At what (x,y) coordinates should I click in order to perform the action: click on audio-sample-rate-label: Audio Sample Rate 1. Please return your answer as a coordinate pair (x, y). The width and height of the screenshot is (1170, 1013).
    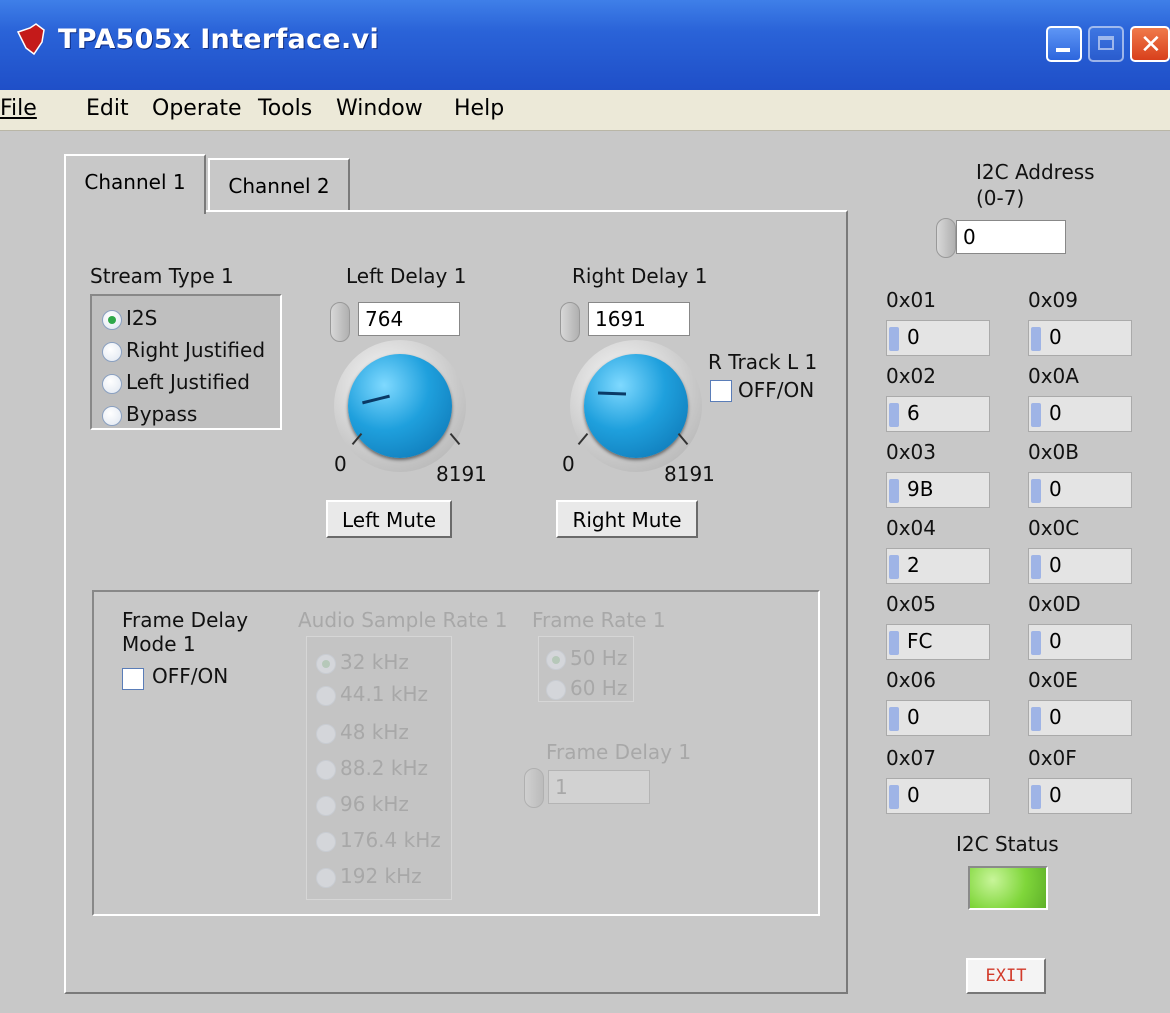
    Looking at the image, I should click on (403, 620).